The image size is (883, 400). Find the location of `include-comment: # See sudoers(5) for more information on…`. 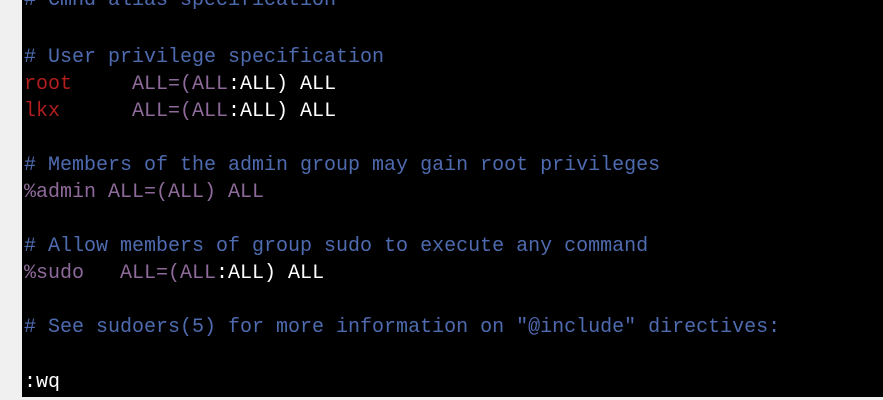

include-comment: # See sudoers(5) for more information on… is located at coordinates (402, 327).